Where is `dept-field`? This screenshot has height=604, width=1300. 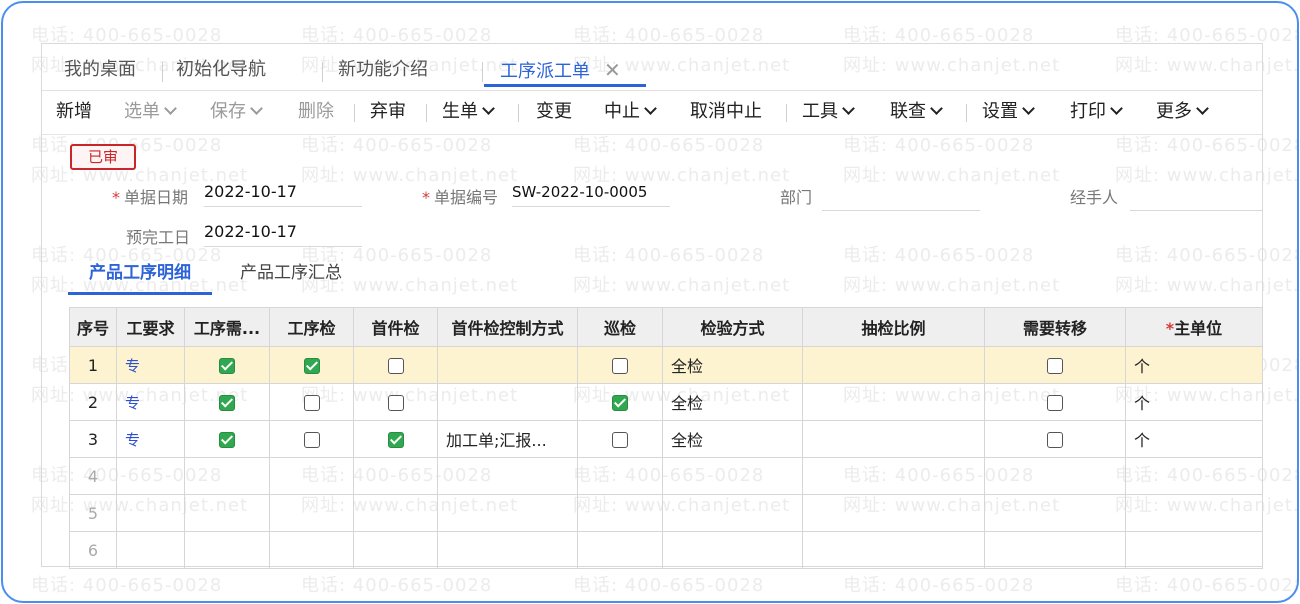 dept-field is located at coordinates (901, 197).